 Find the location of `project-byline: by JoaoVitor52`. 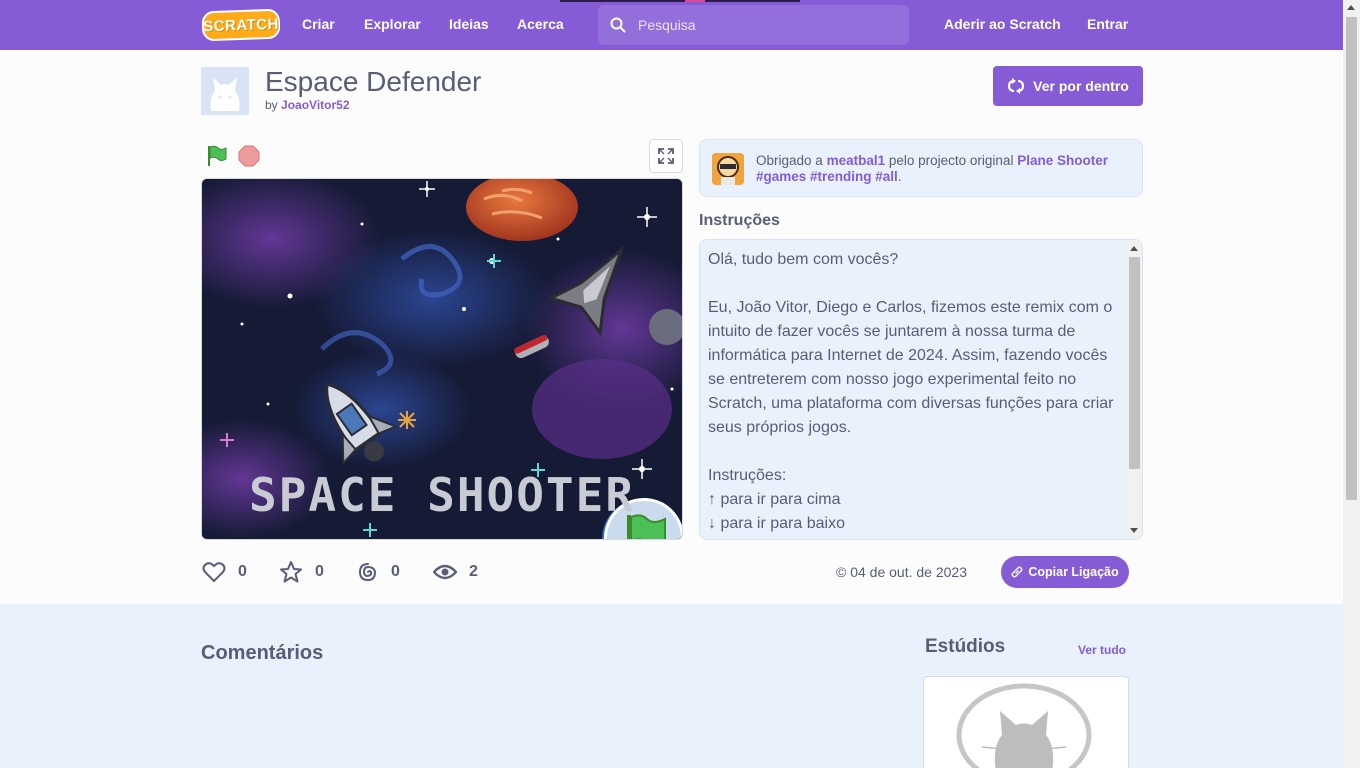

project-byline: by JoaoVitor52 is located at coordinates (307, 105).